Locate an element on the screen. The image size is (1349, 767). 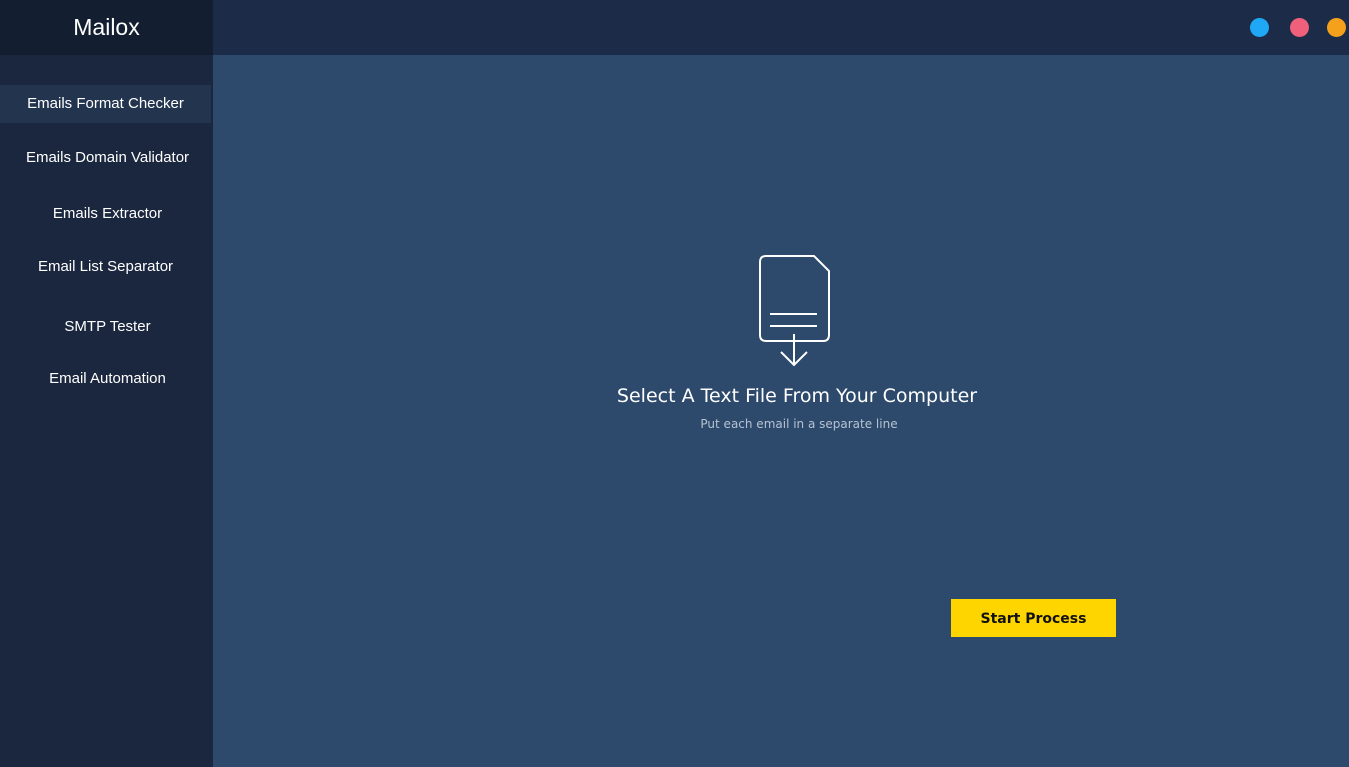
blue-dot-button is located at coordinates (1259, 27).